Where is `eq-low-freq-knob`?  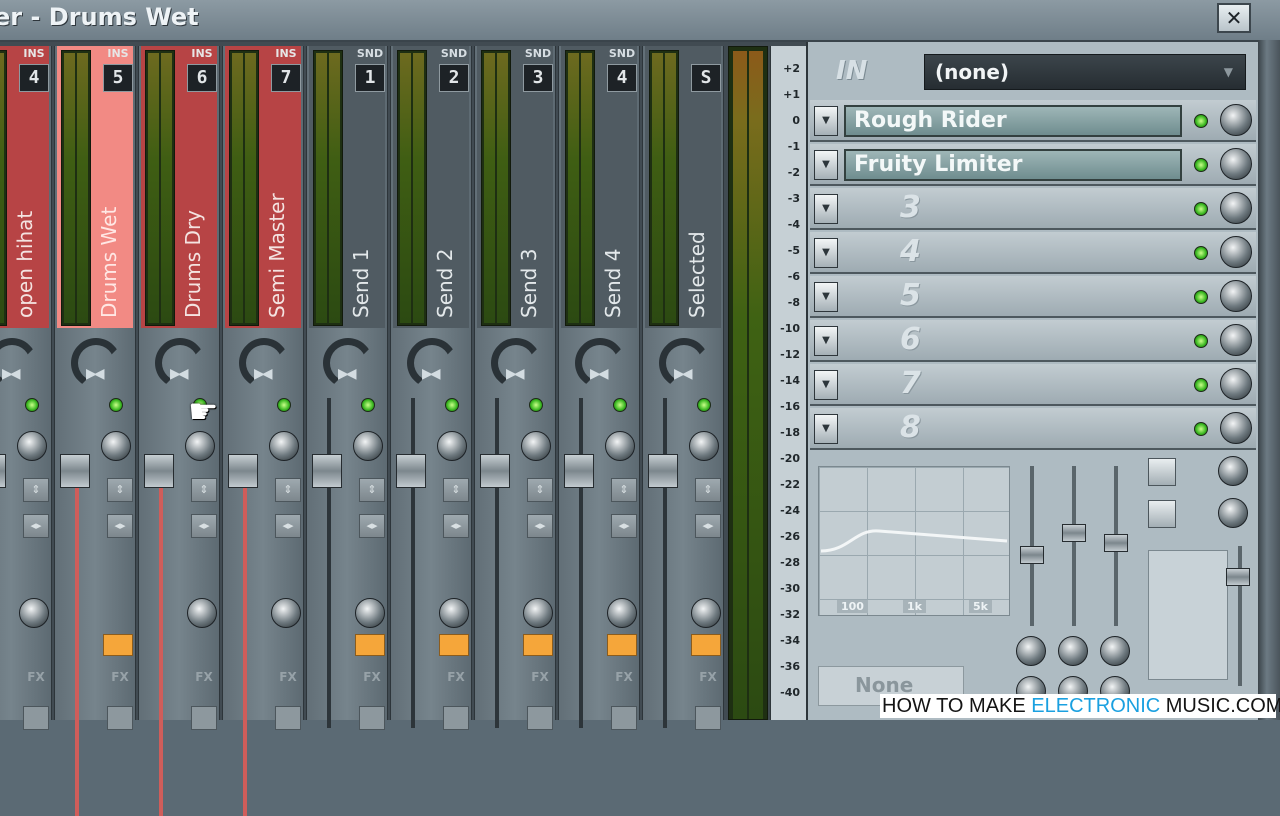 eq-low-freq-knob is located at coordinates (1031, 651).